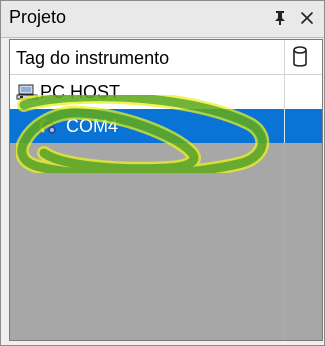 Image resolution: width=325 pixels, height=346 pixels. What do you see at coordinates (38, 17) in the screenshot?
I see `panel-title: Projeto` at bounding box center [38, 17].